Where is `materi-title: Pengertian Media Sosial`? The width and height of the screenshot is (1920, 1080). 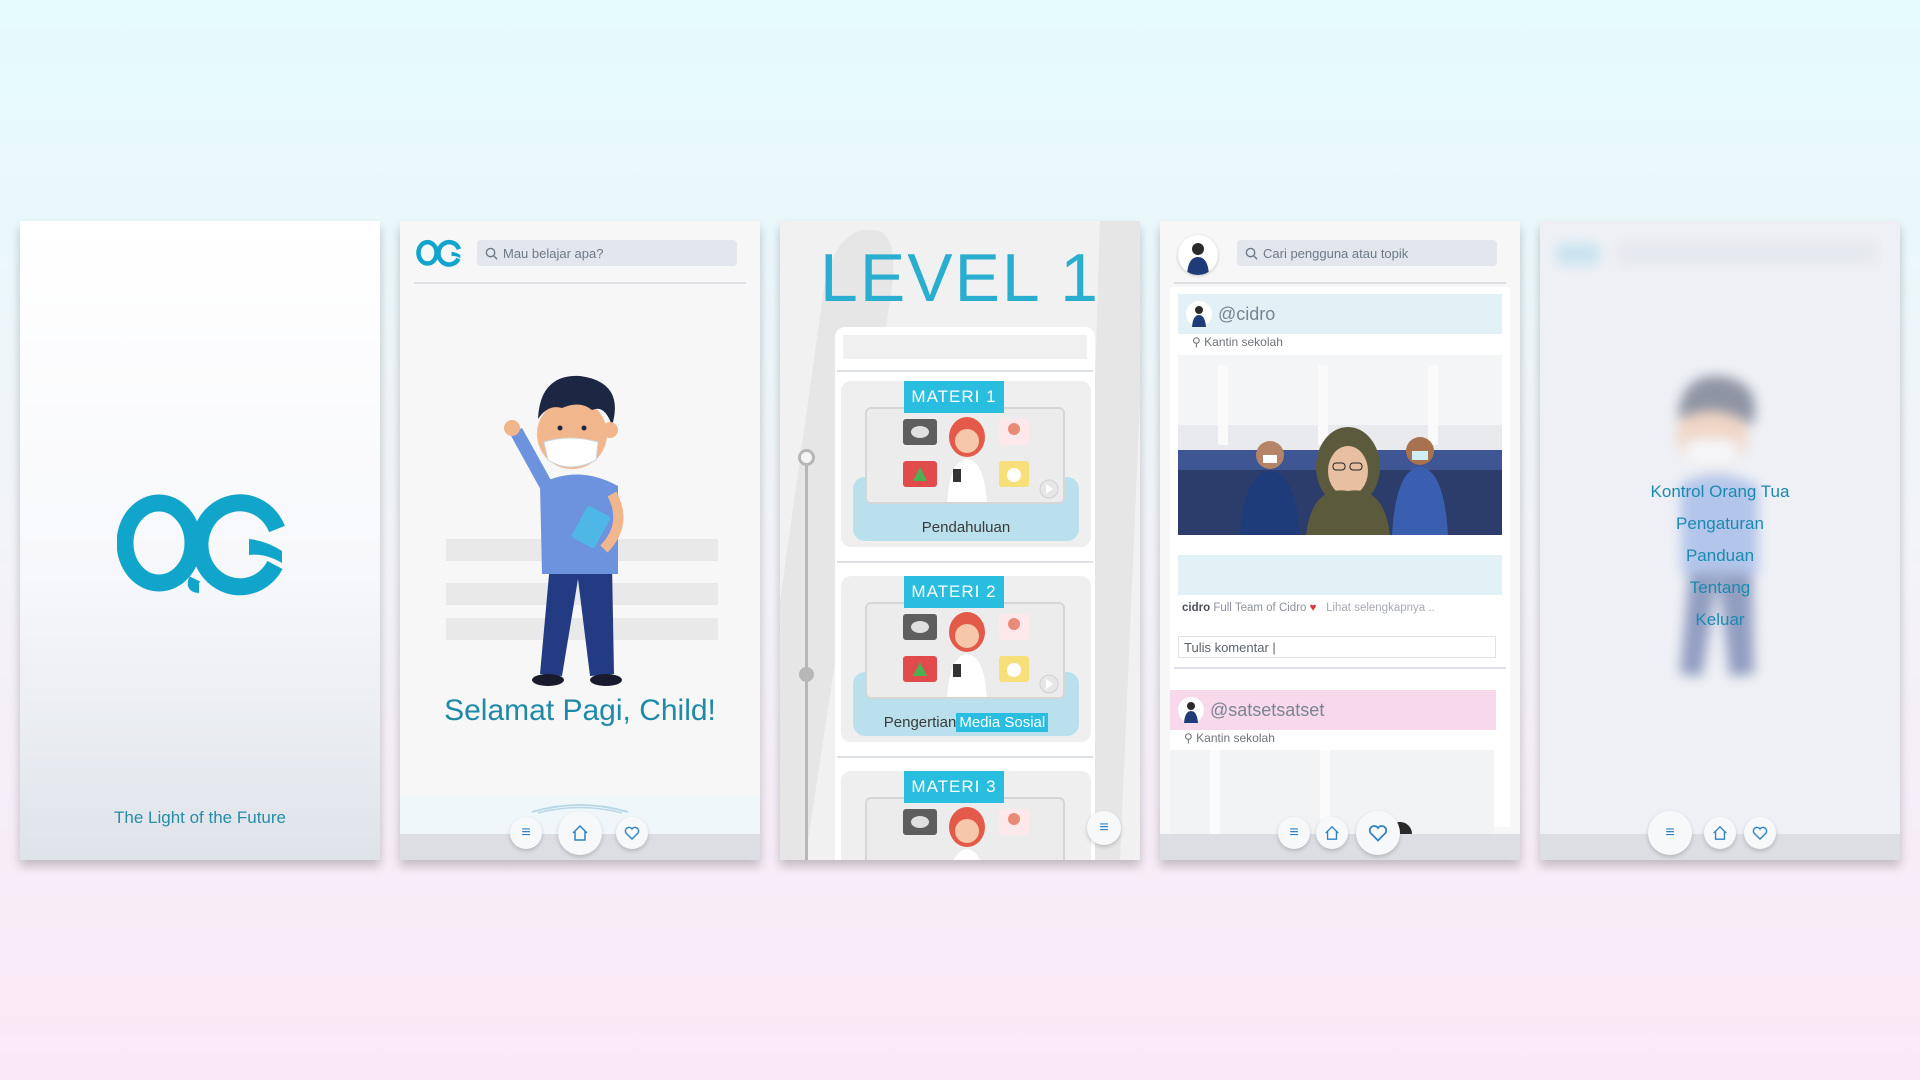 materi-title: Pengertian Media Sosial is located at coordinates (966, 722).